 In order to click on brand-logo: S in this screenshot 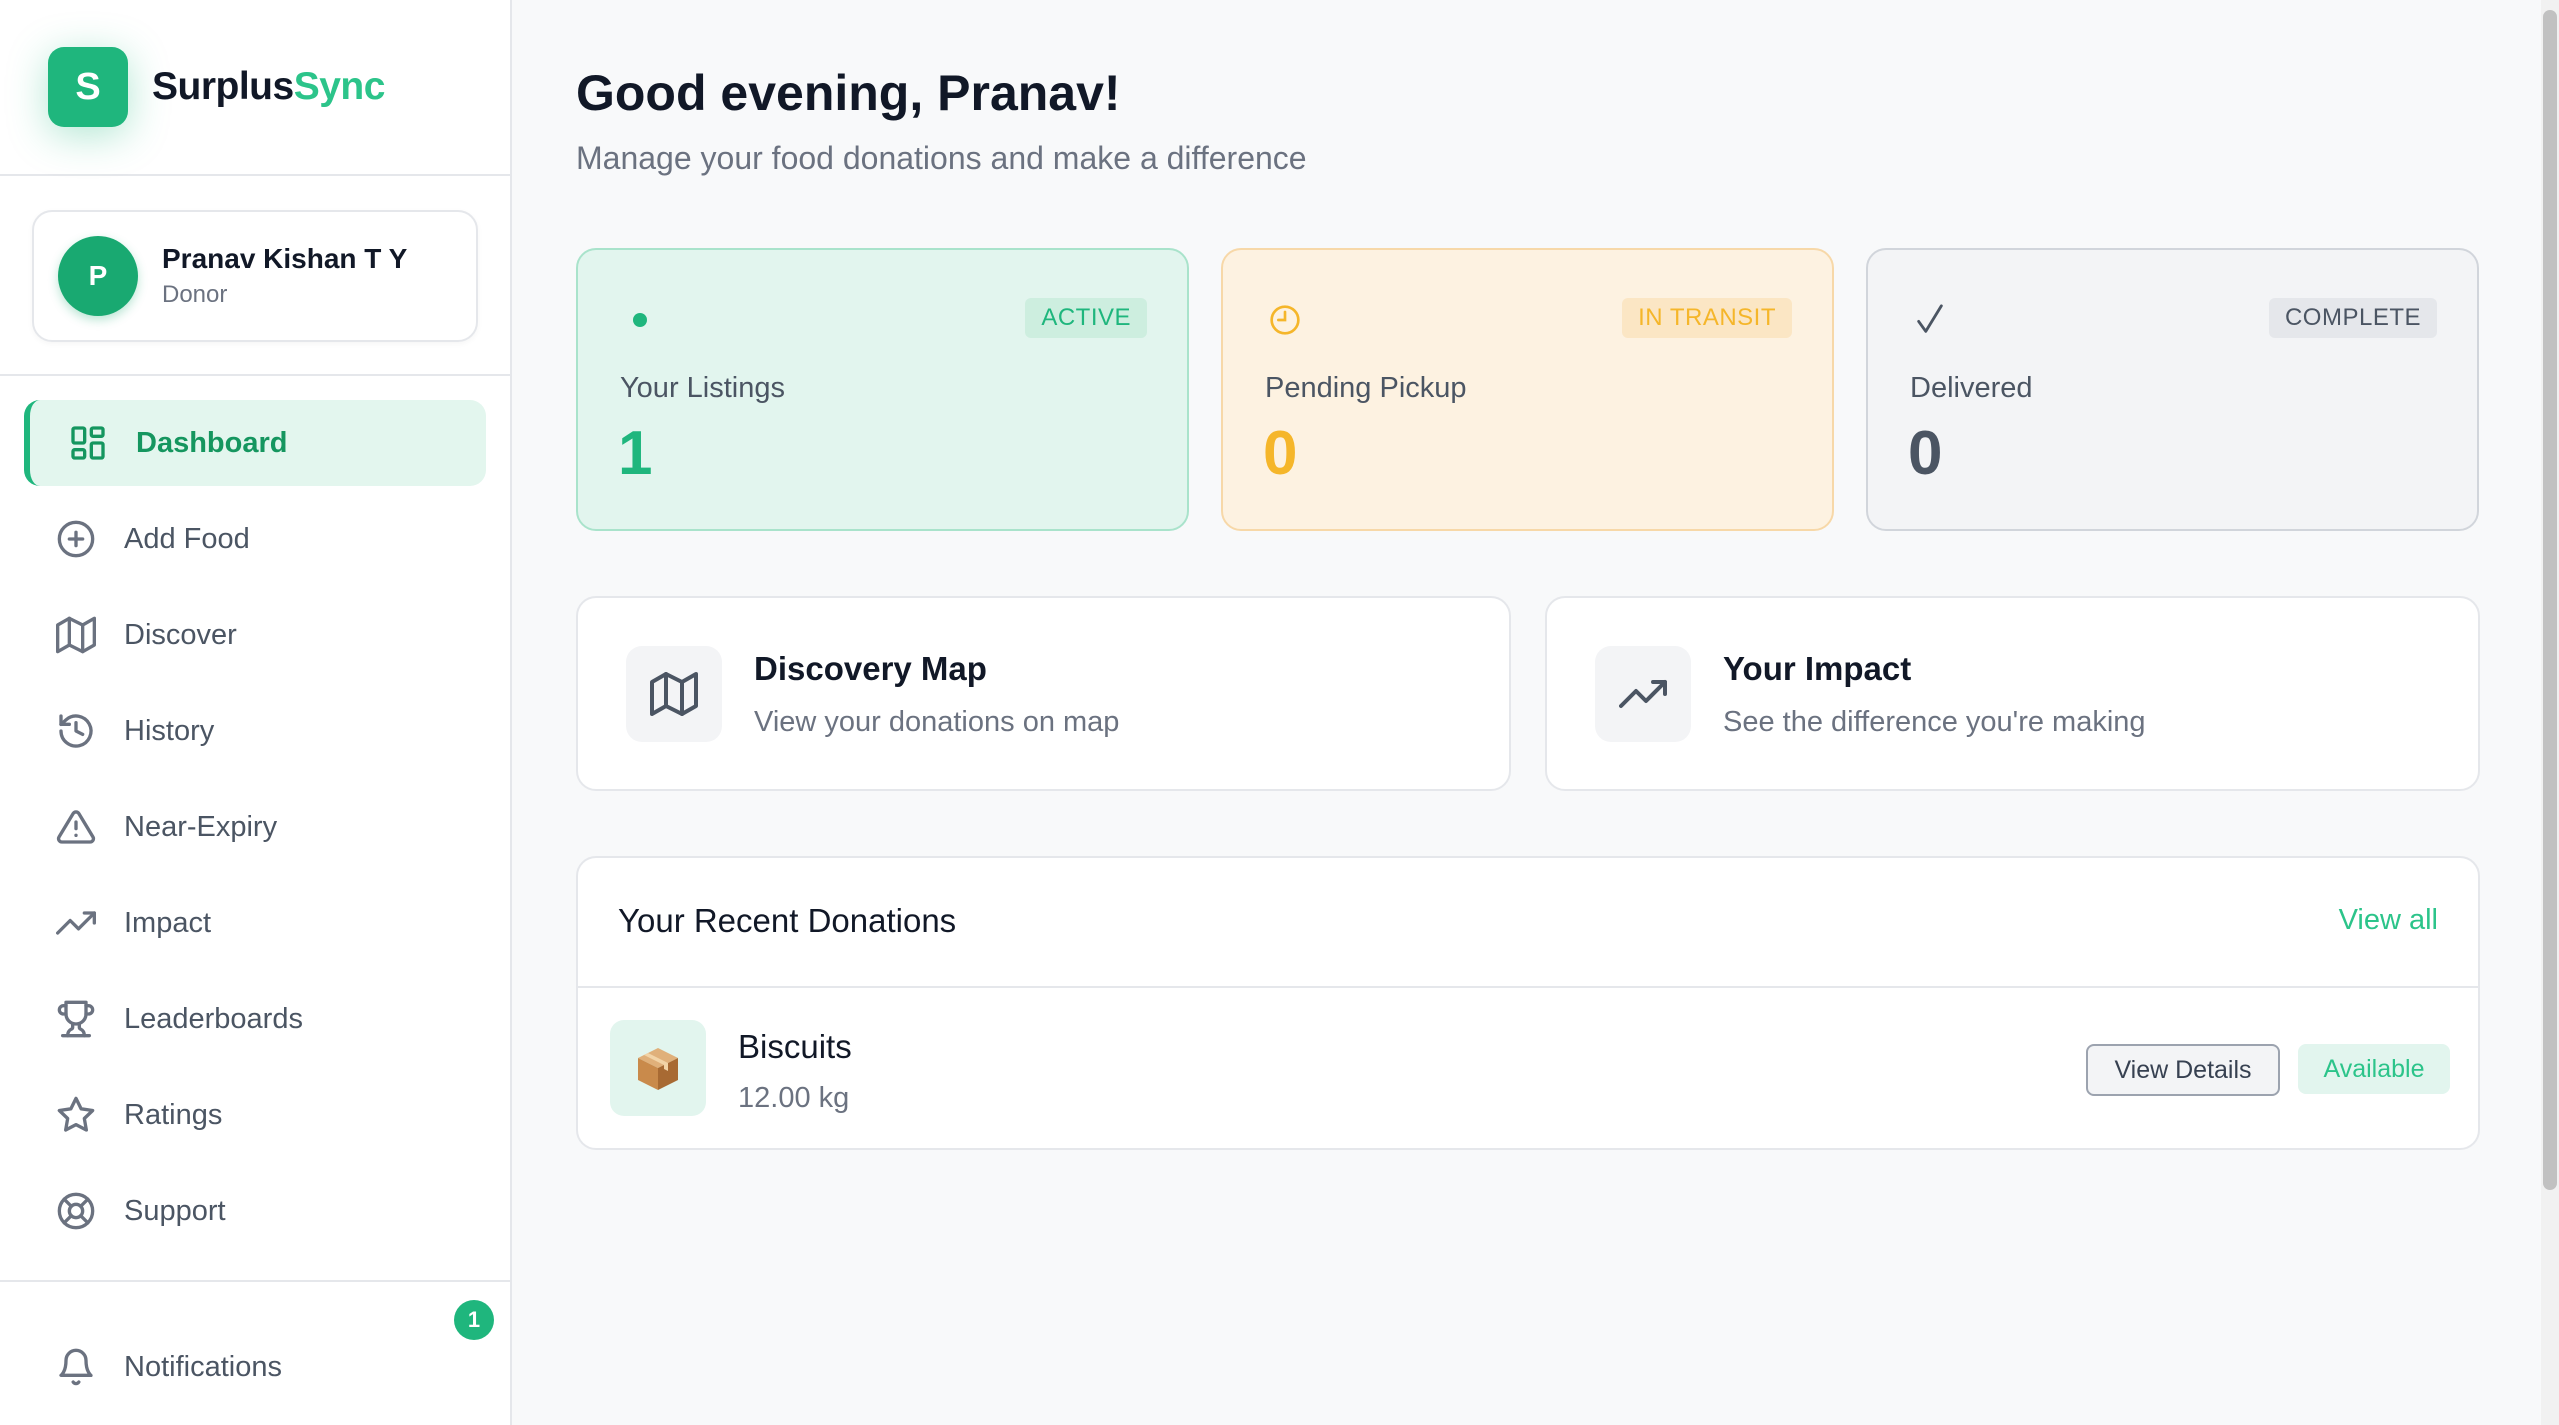, I will do `click(88, 87)`.